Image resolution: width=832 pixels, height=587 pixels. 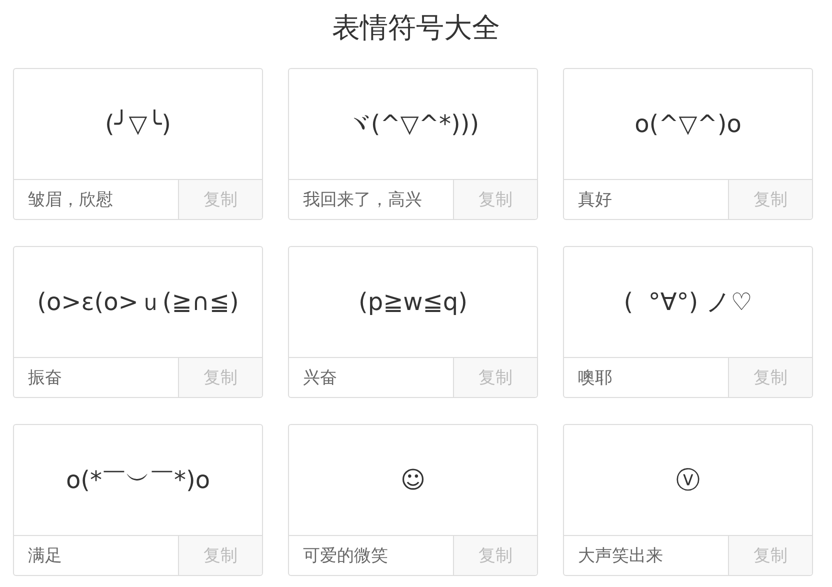 What do you see at coordinates (345, 556) in the screenshot?
I see `emoticon-caption: 可爱的微笑` at bounding box center [345, 556].